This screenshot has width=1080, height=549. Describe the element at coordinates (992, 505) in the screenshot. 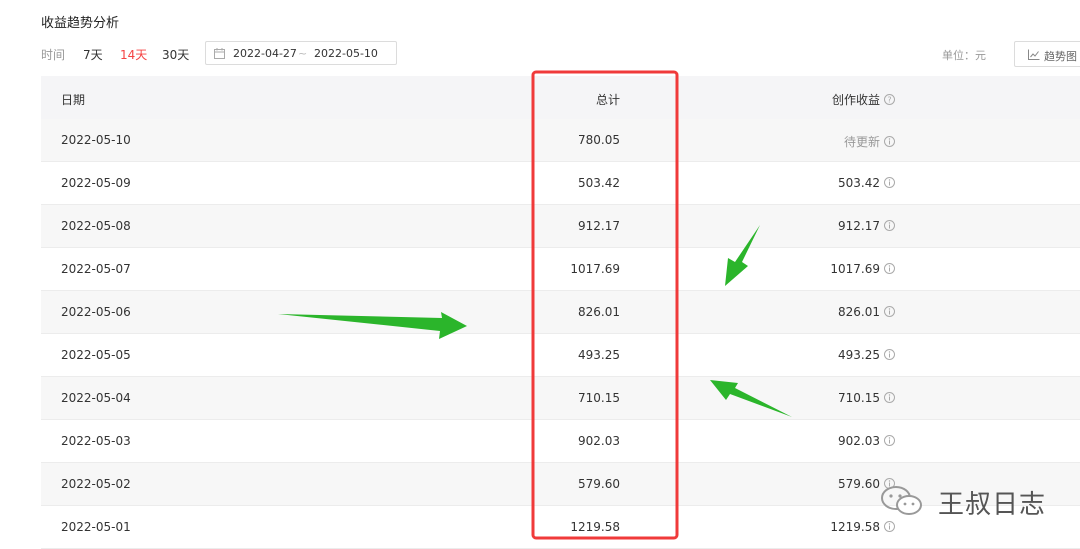

I see `watermark-text: 王叔日志` at that location.